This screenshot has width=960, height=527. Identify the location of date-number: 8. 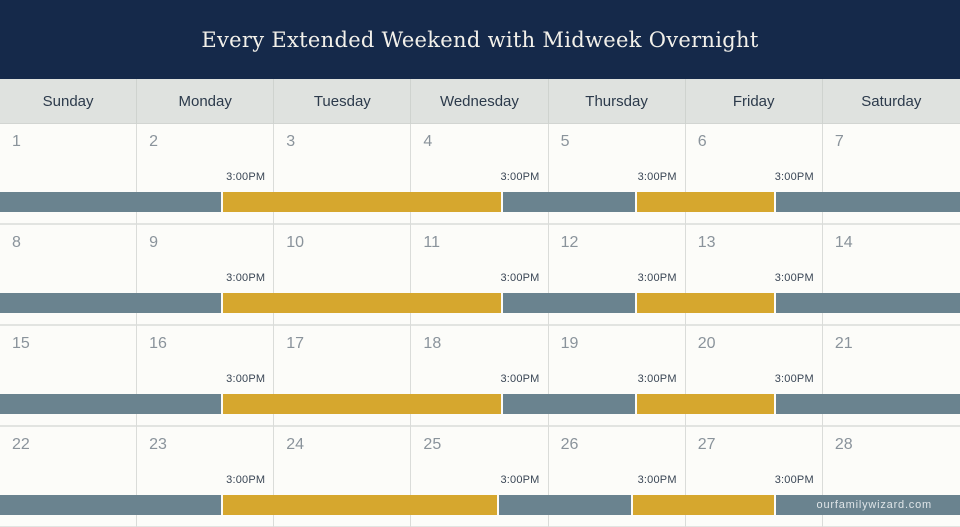
(16, 242).